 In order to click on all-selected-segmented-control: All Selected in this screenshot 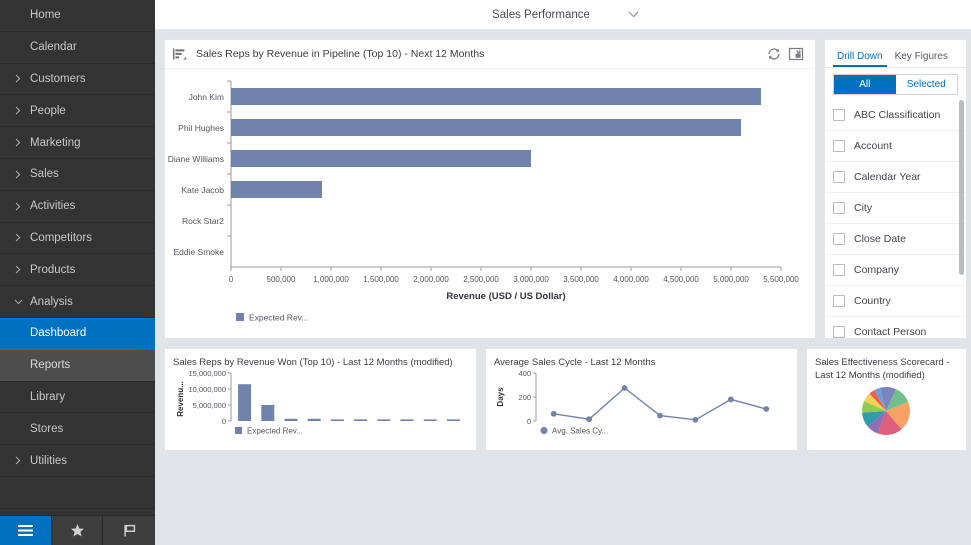, I will do `click(895, 84)`.